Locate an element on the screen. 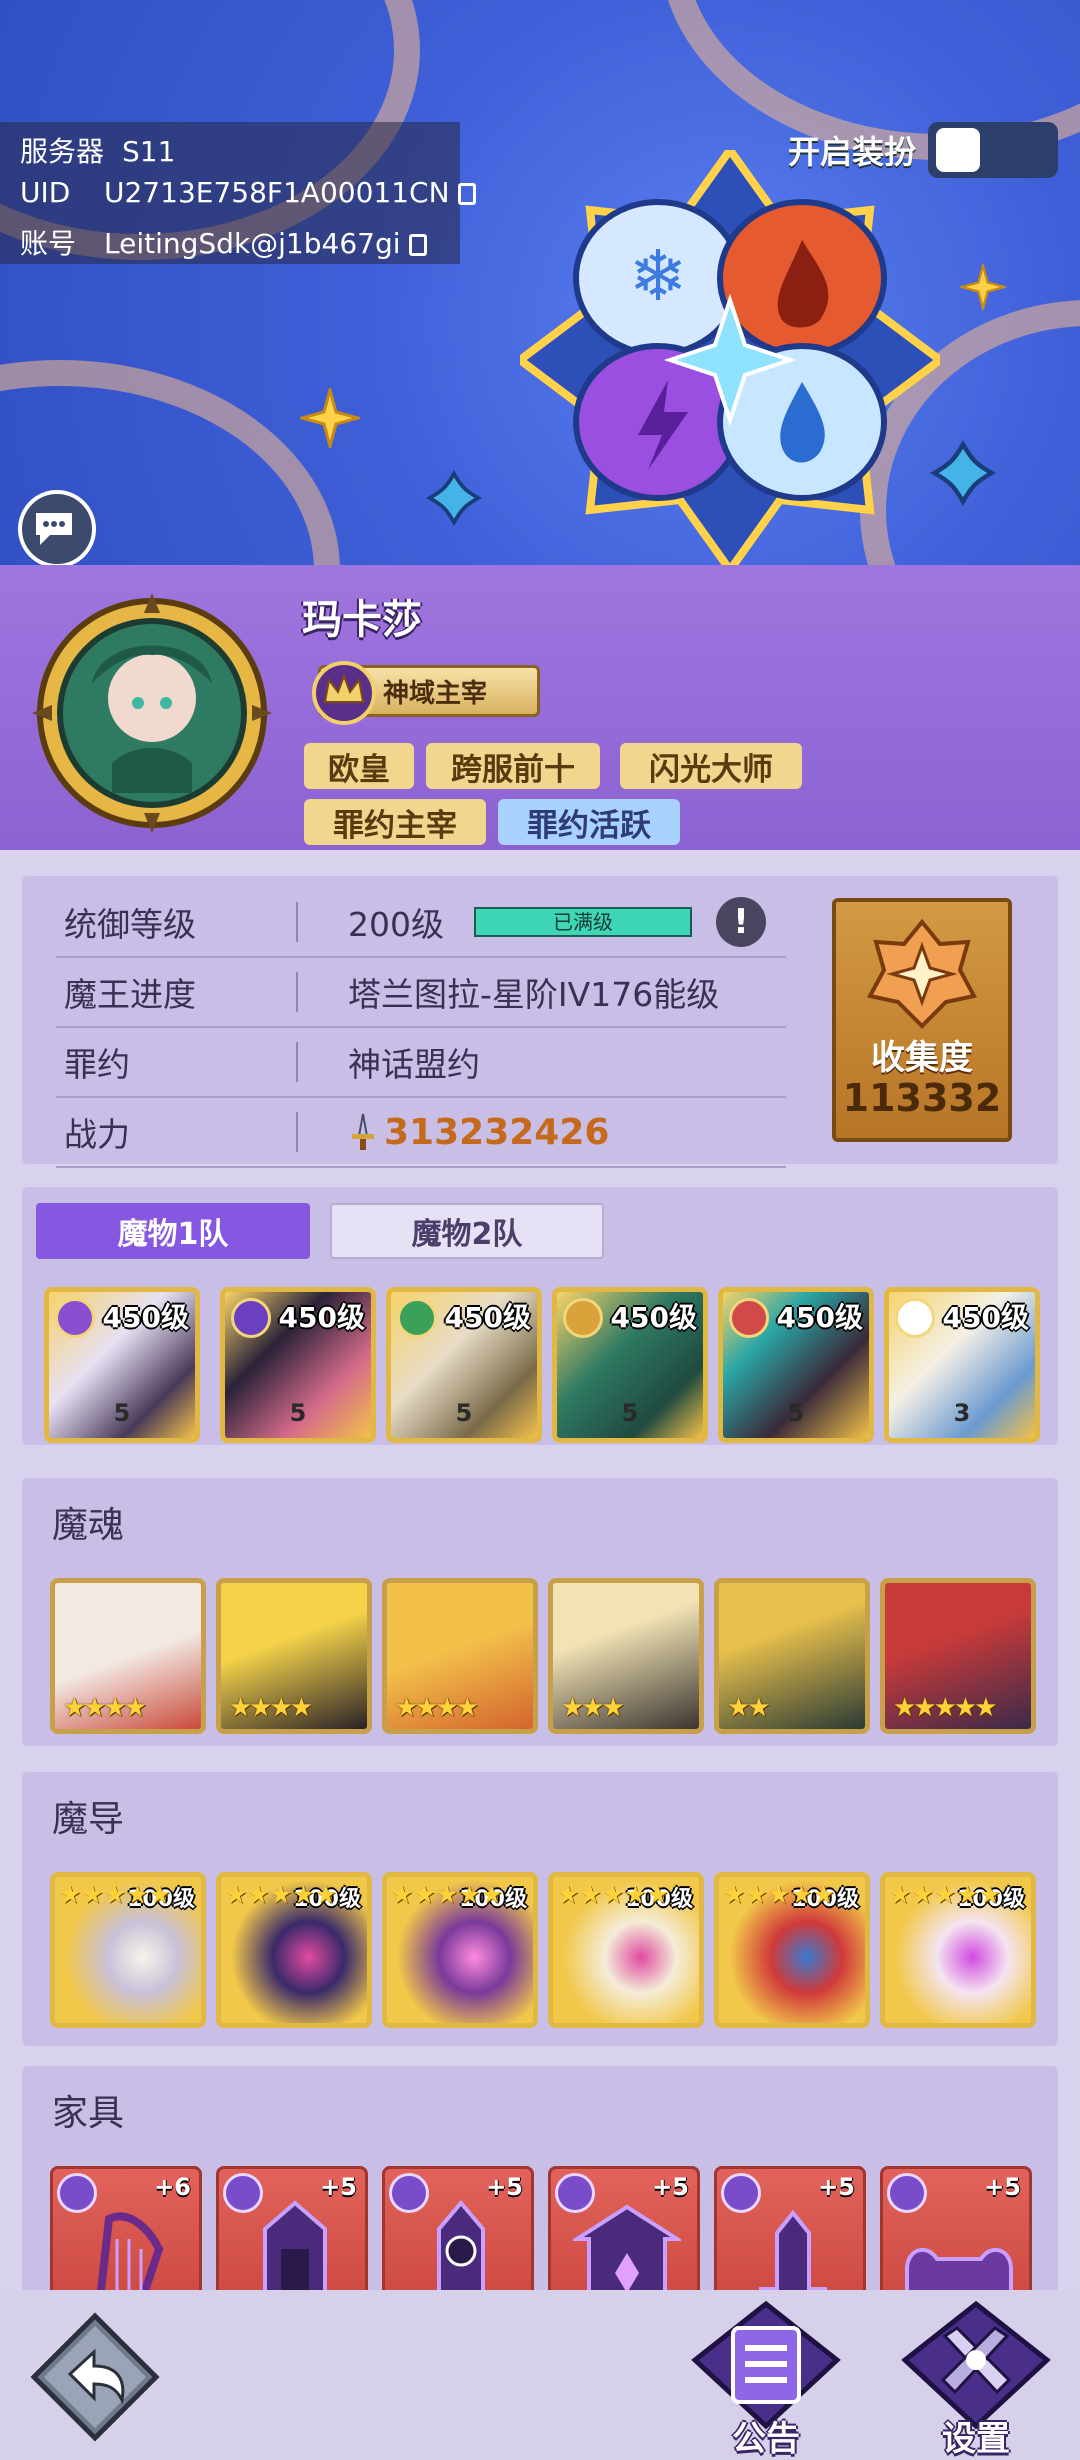  soul-card: 魔魂 ★★★★ ★★★★ ★★★★ ★★★ ★★ ★★★★★ is located at coordinates (540, 1612).